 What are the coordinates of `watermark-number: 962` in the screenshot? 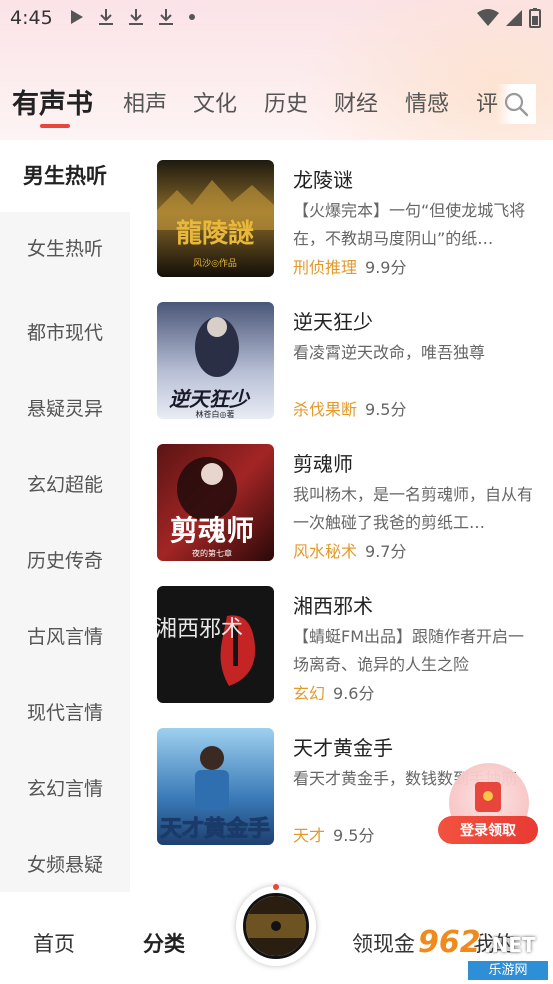 It's located at (449, 942).